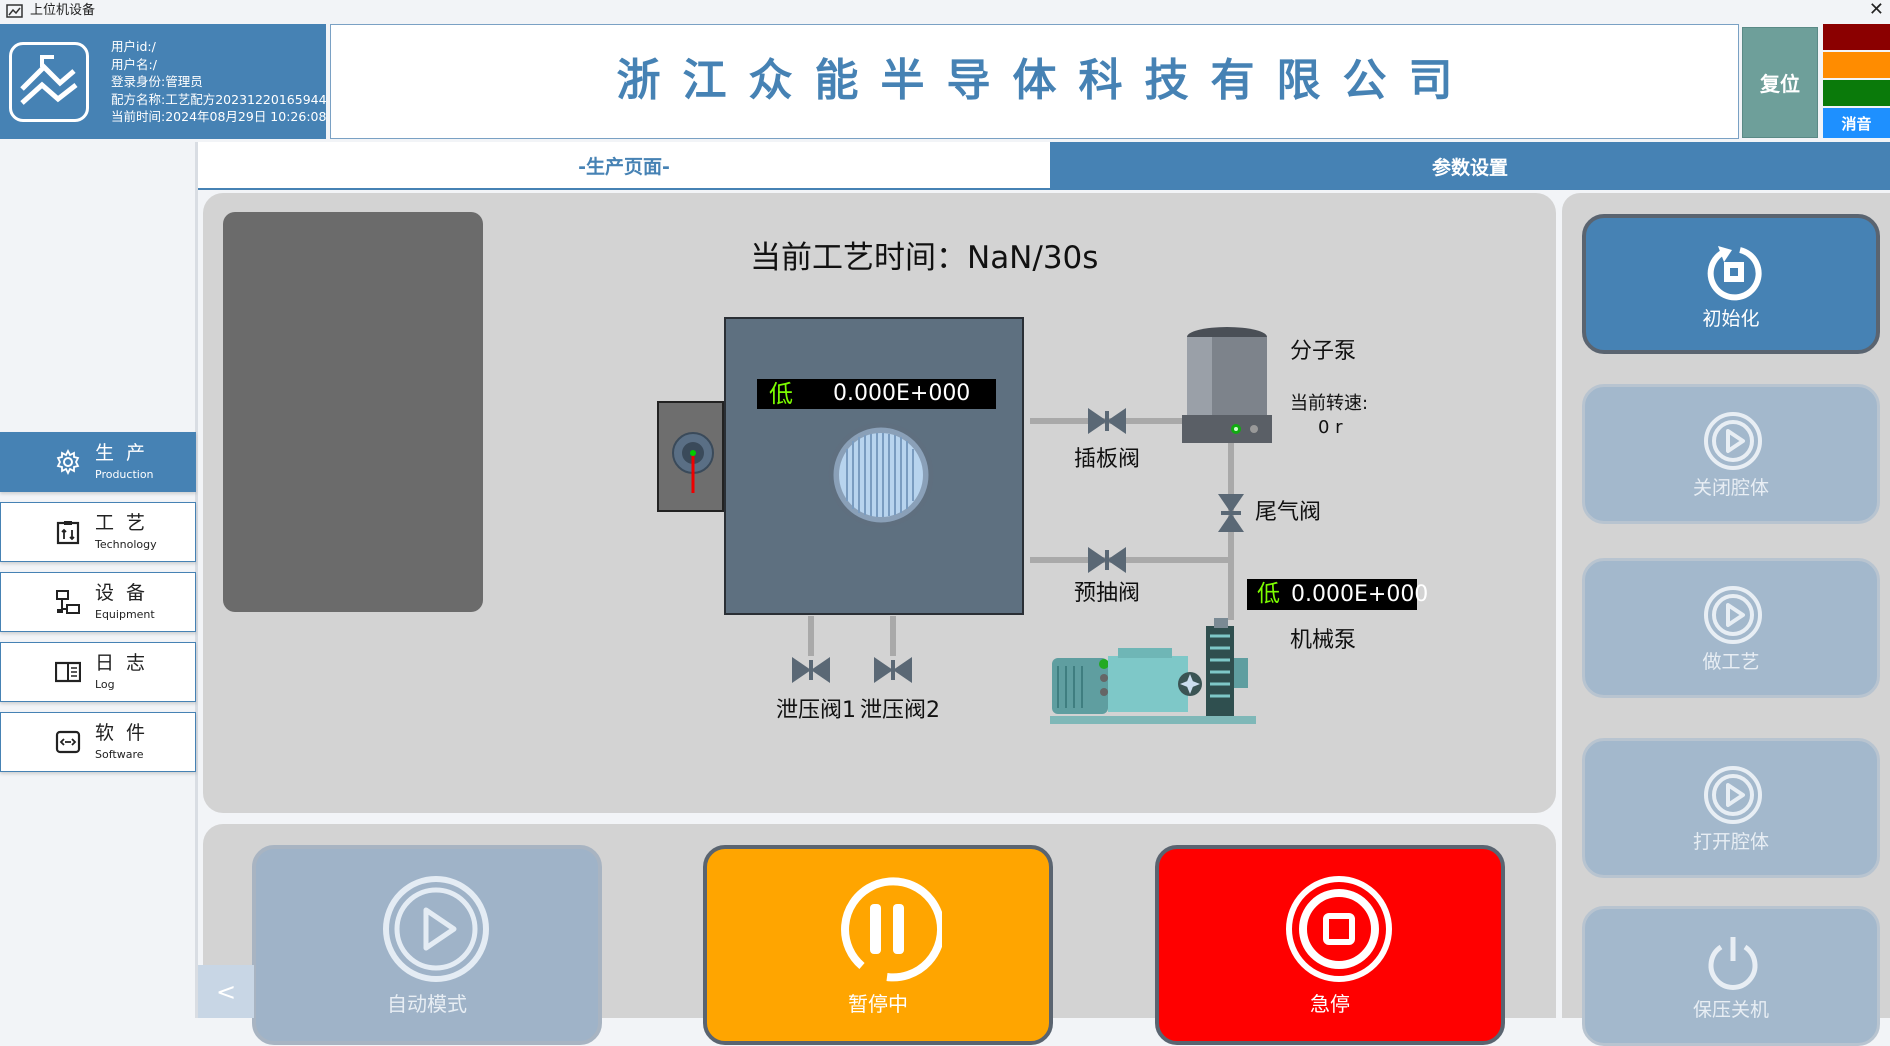 The width and height of the screenshot is (1890, 1046). I want to click on molecular-pump-label: 分子泵, so click(1323, 351).